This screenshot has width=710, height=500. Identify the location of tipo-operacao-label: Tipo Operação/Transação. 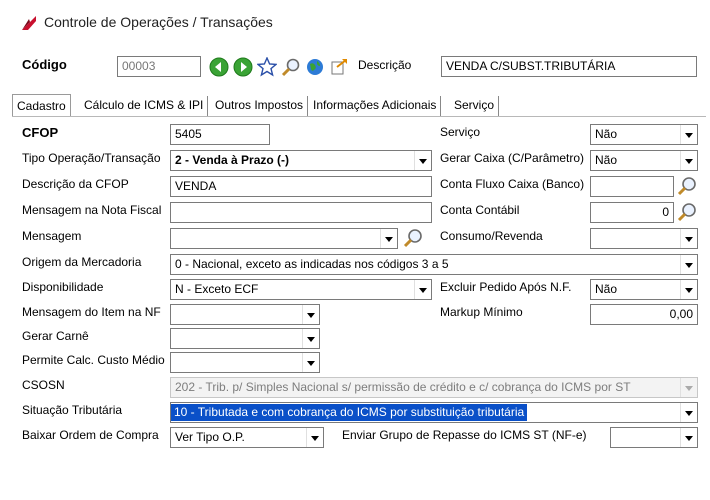
(91, 158).